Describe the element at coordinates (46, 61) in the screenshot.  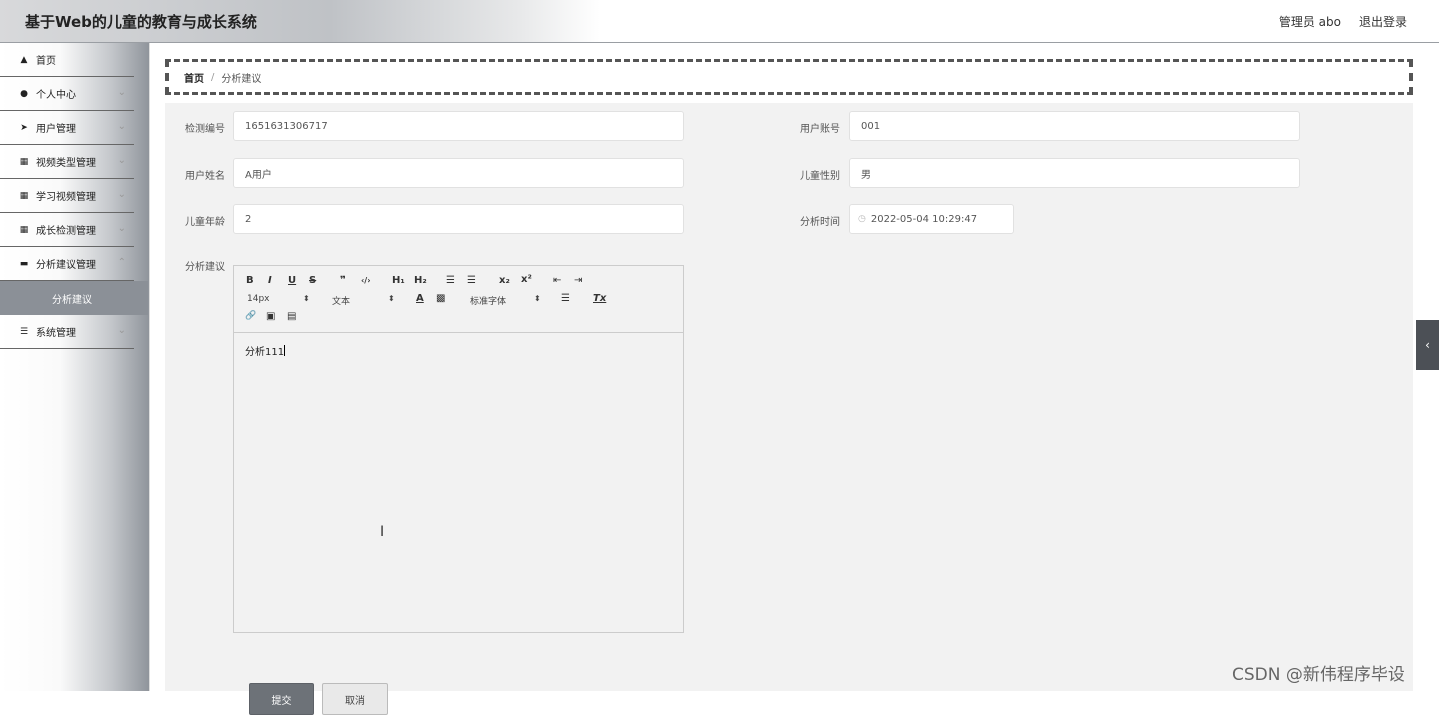
I see `sidebar-item-label: 首页` at that location.